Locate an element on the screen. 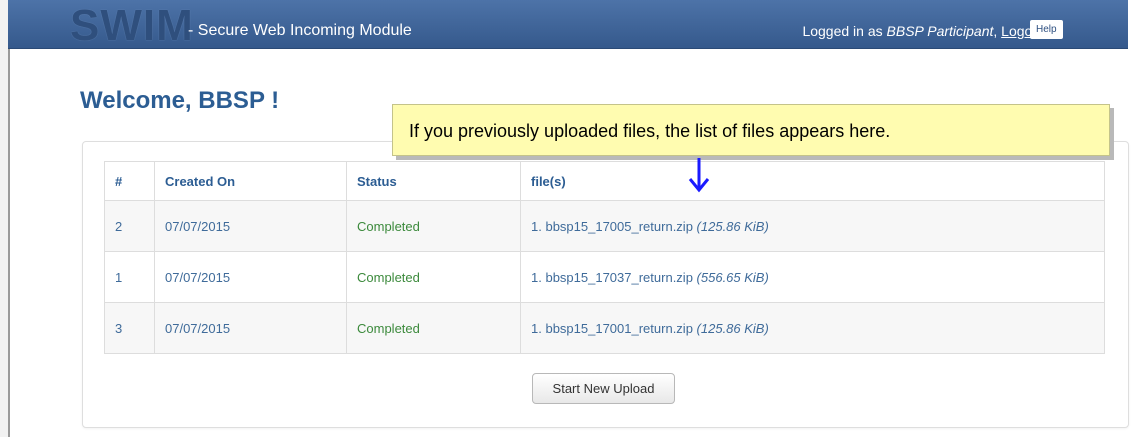 The height and width of the screenshot is (437, 1138). row-files: 1. bbsp15_17005_return.zip (125.86 KiB) is located at coordinates (812, 226).